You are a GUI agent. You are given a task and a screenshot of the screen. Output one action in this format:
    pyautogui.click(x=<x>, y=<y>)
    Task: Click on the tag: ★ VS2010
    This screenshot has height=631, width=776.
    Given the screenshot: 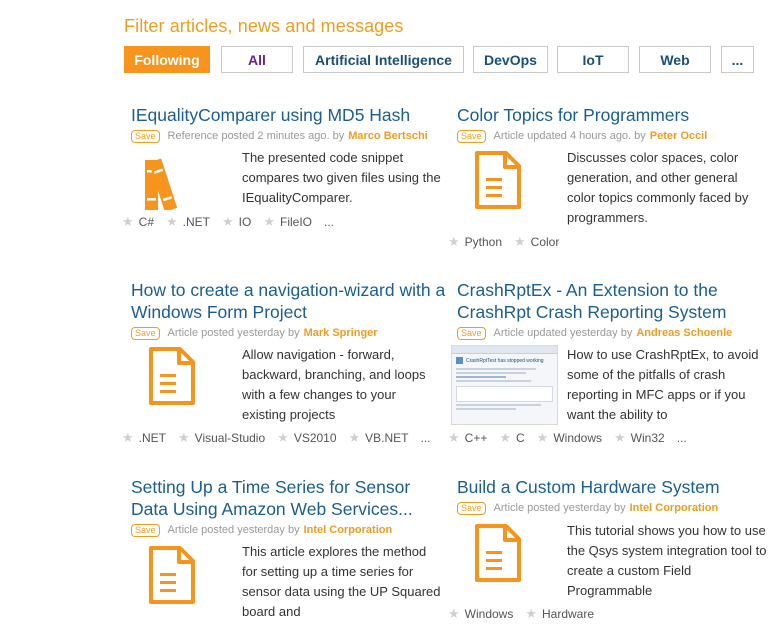 What is the action you would take?
    pyautogui.click(x=306, y=438)
    